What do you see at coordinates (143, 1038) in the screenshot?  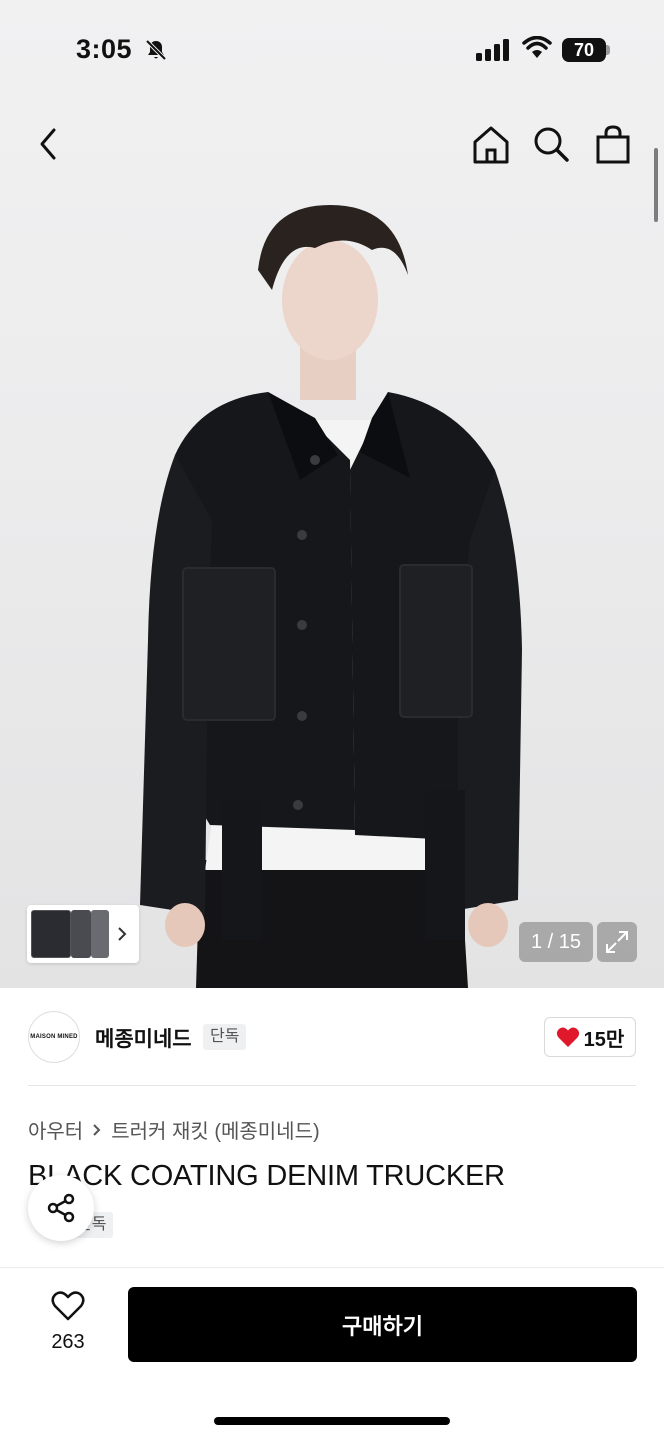 I see `brand-name: 메종미네드` at bounding box center [143, 1038].